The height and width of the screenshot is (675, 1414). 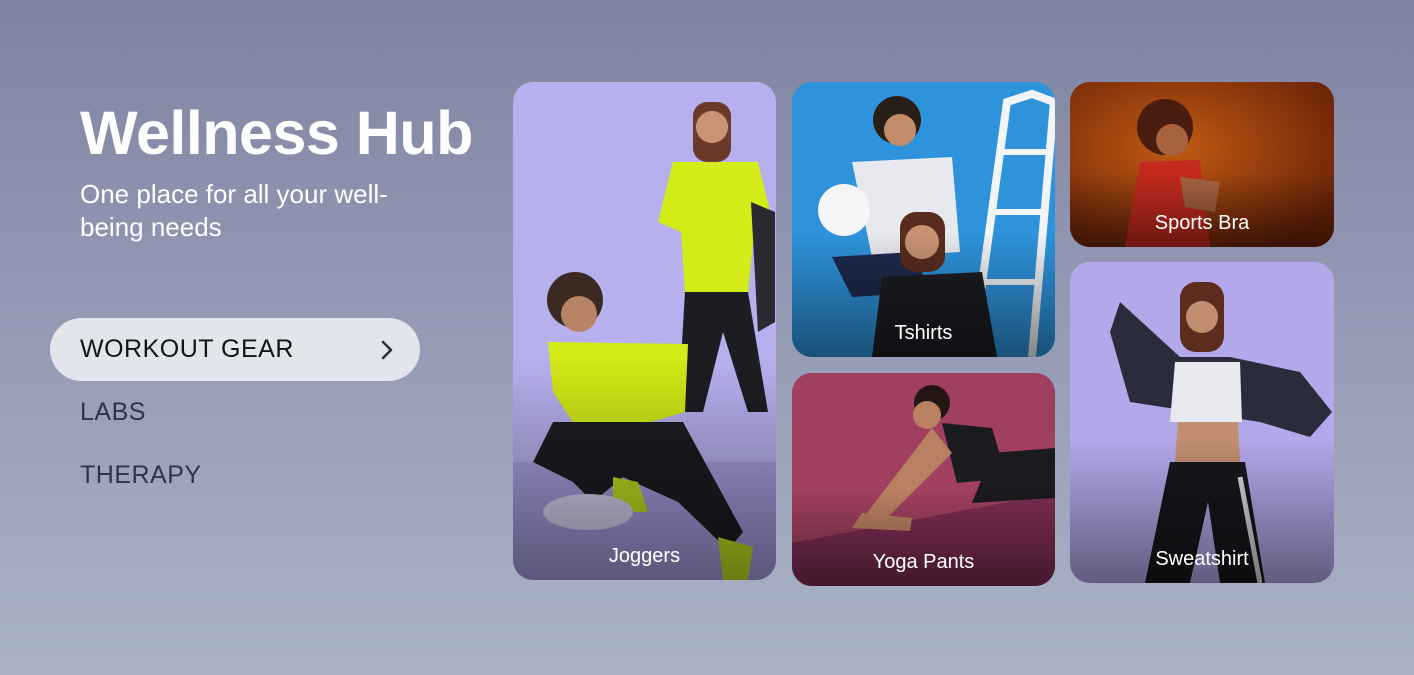 What do you see at coordinates (141, 475) in the screenshot?
I see `nav-item-label: THERAPY` at bounding box center [141, 475].